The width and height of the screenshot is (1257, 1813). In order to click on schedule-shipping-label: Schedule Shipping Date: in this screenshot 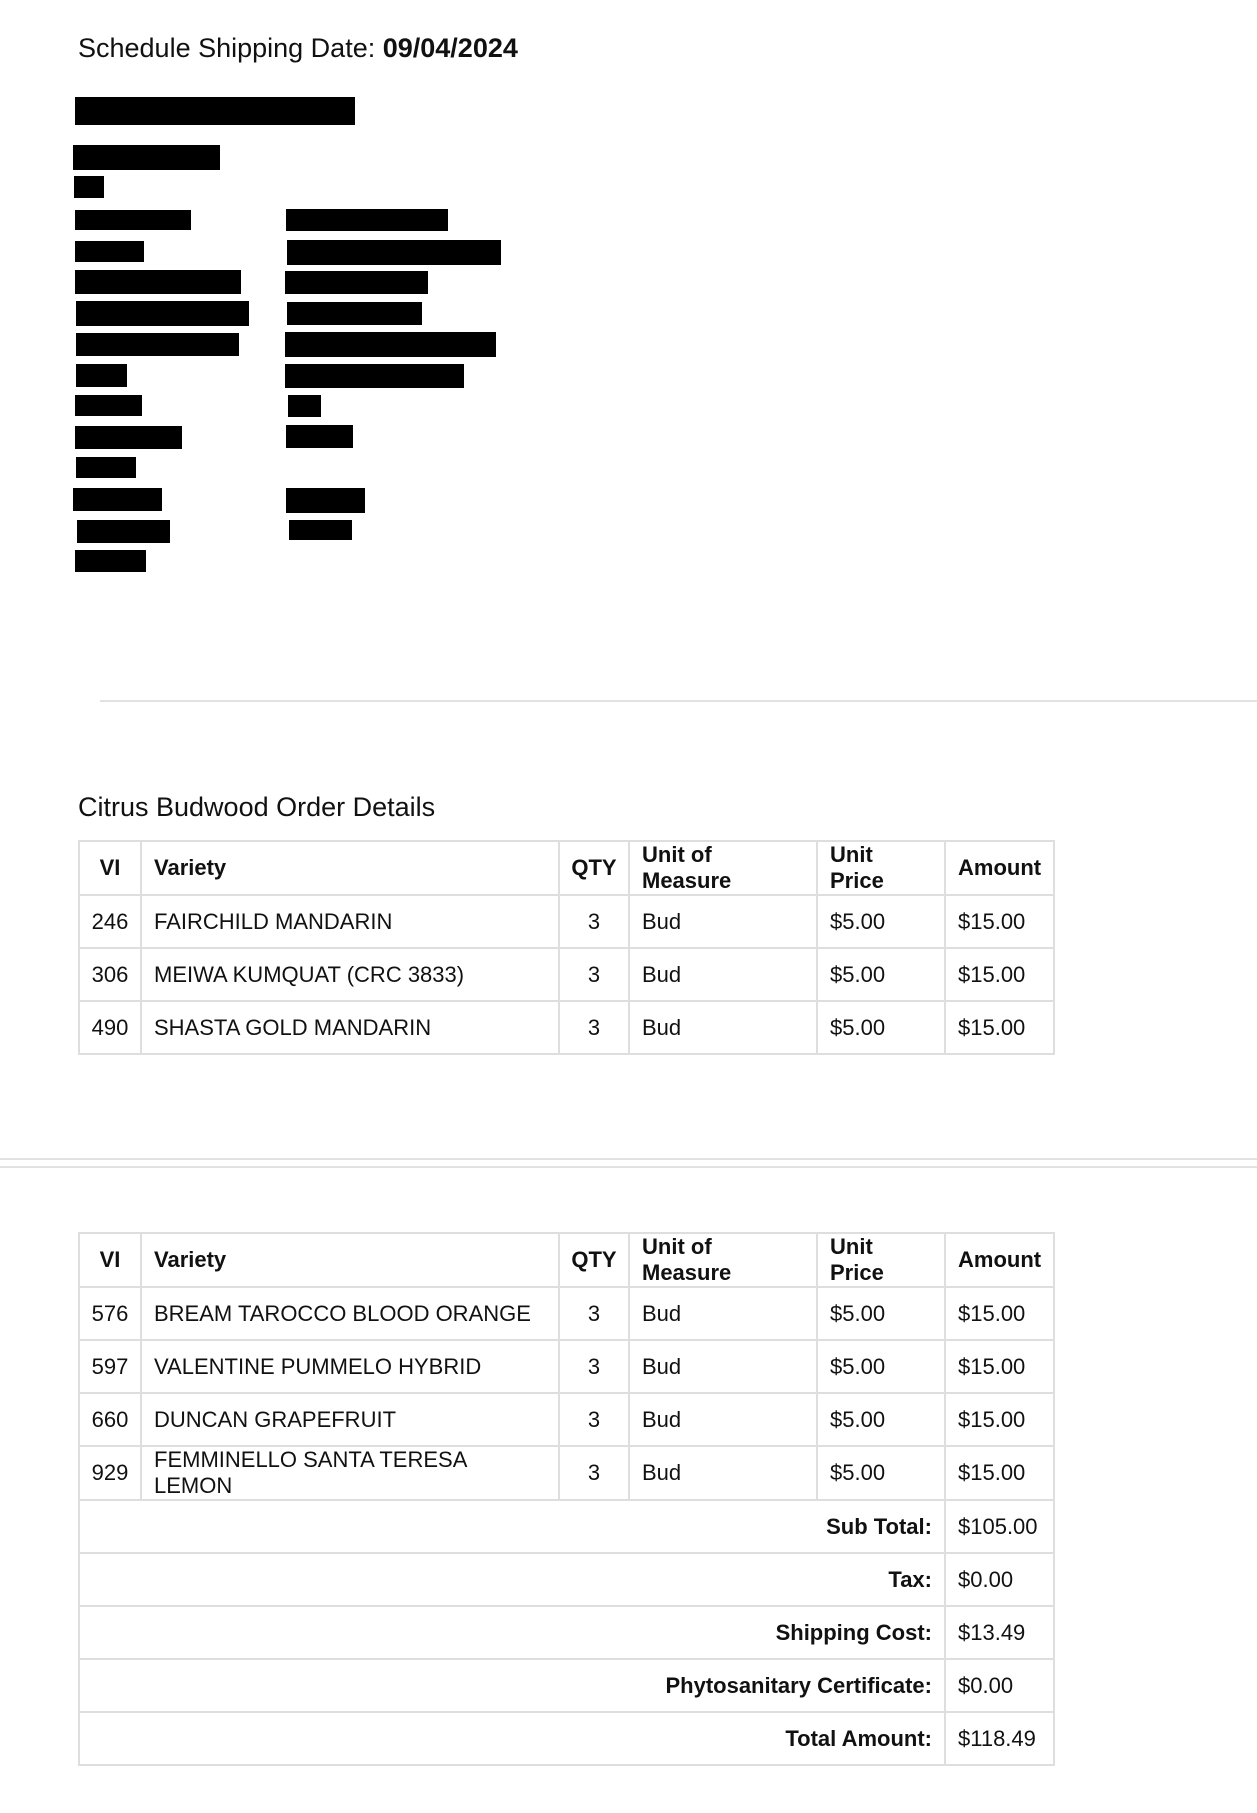, I will do `click(227, 48)`.